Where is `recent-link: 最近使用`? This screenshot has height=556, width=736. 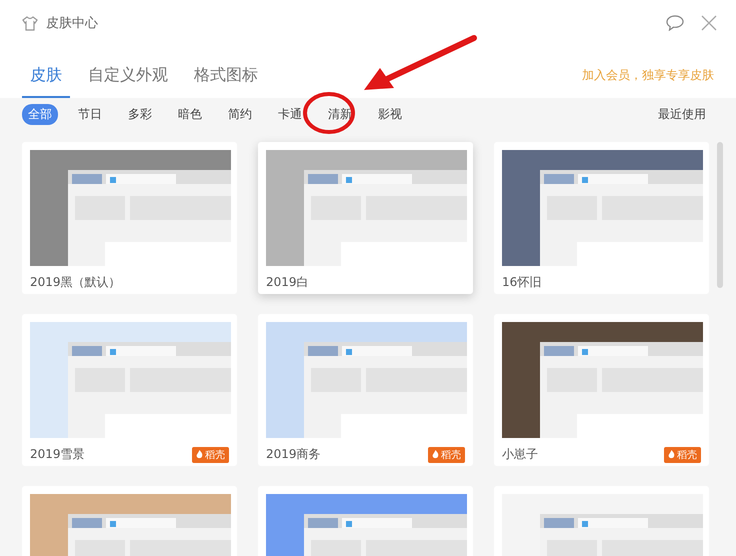 recent-link: 最近使用 is located at coordinates (682, 114).